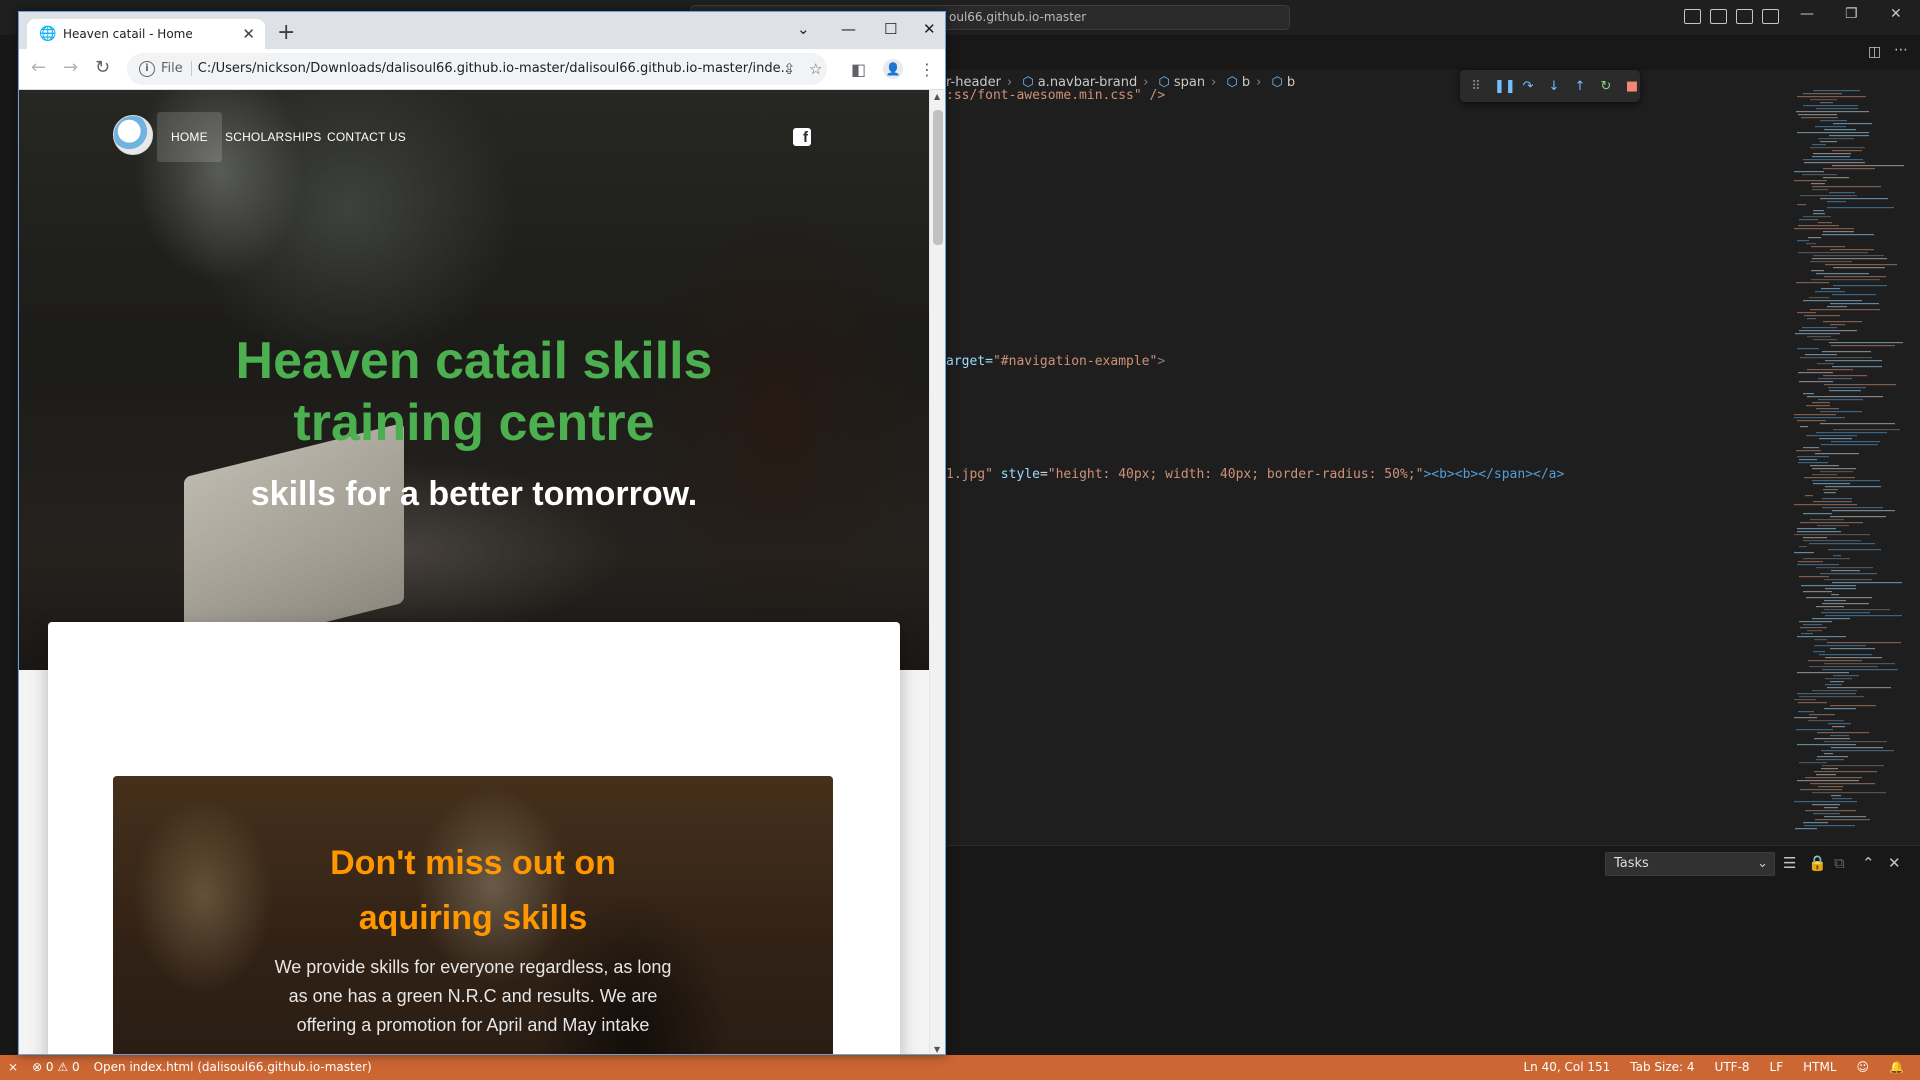  What do you see at coordinates (1789, 863) in the screenshot?
I see `list-icon: ☰` at bounding box center [1789, 863].